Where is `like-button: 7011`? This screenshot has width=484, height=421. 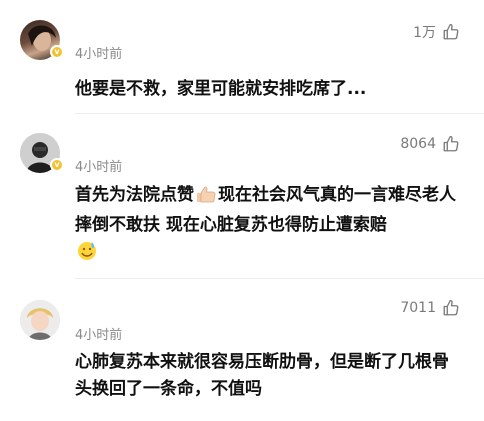 like-button: 7011 is located at coordinates (430, 308).